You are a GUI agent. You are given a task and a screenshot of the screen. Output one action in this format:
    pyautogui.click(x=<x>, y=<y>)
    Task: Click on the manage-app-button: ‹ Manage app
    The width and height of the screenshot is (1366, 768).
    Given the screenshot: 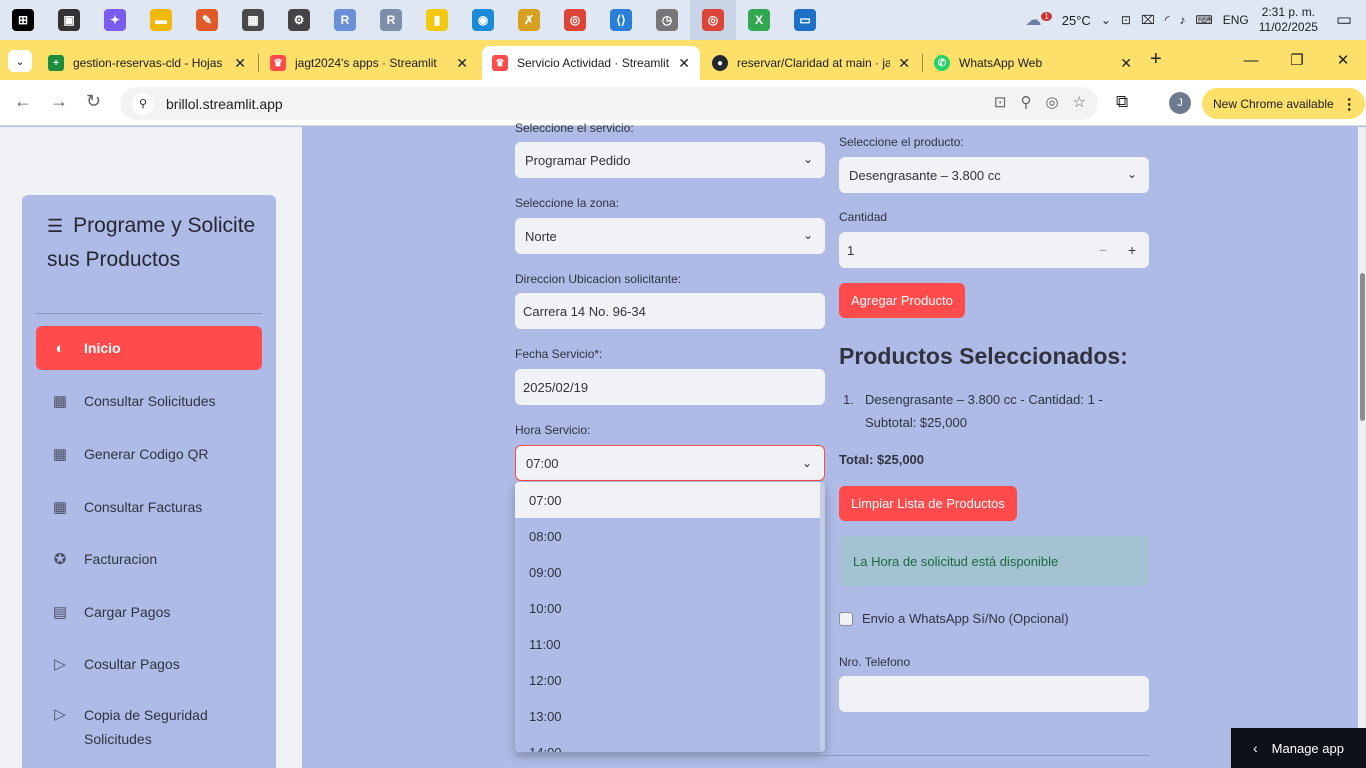 What is the action you would take?
    pyautogui.click(x=1298, y=748)
    